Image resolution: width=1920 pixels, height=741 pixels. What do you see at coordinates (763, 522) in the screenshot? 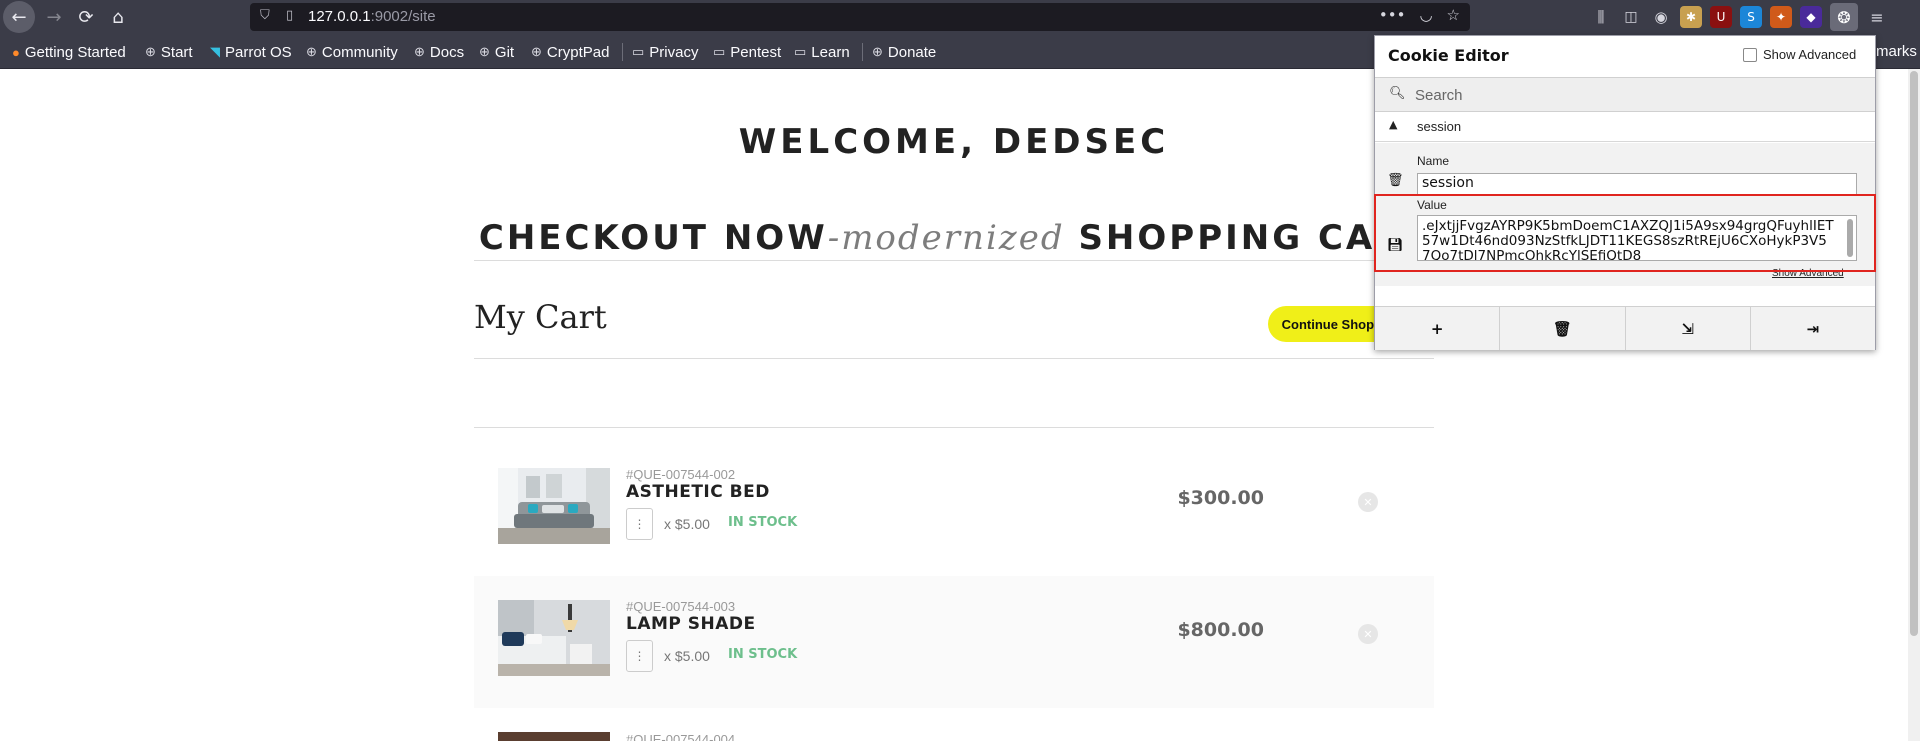
I see `stock-status: IN STOCK` at bounding box center [763, 522].